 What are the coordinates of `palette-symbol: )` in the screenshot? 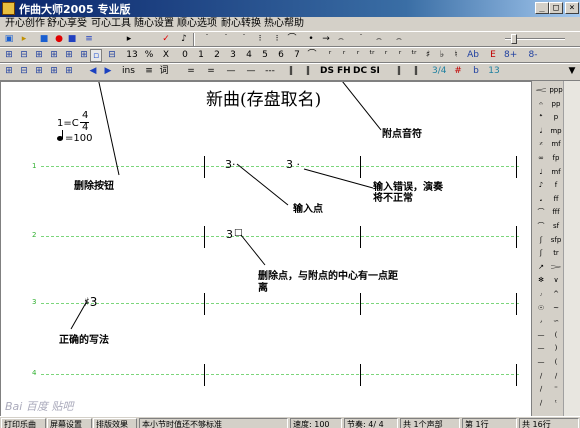 It's located at (556, 348).